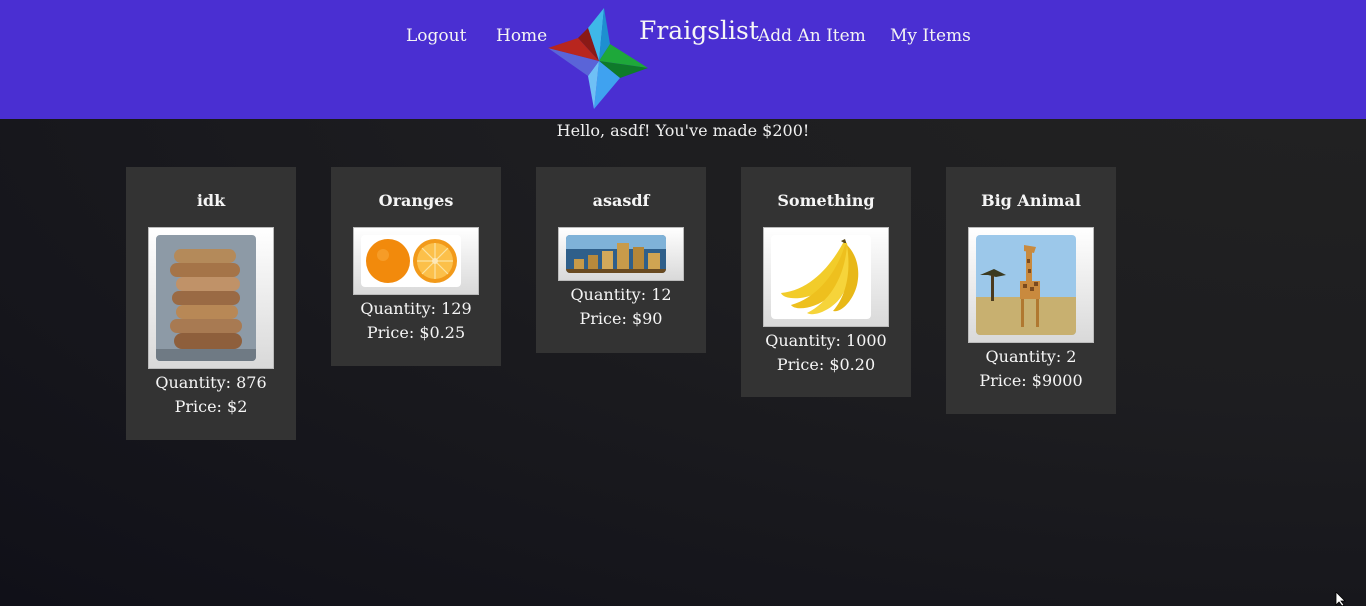  Describe the element at coordinates (621, 294) in the screenshot. I see `item-quantity: Quantity: 12` at that location.